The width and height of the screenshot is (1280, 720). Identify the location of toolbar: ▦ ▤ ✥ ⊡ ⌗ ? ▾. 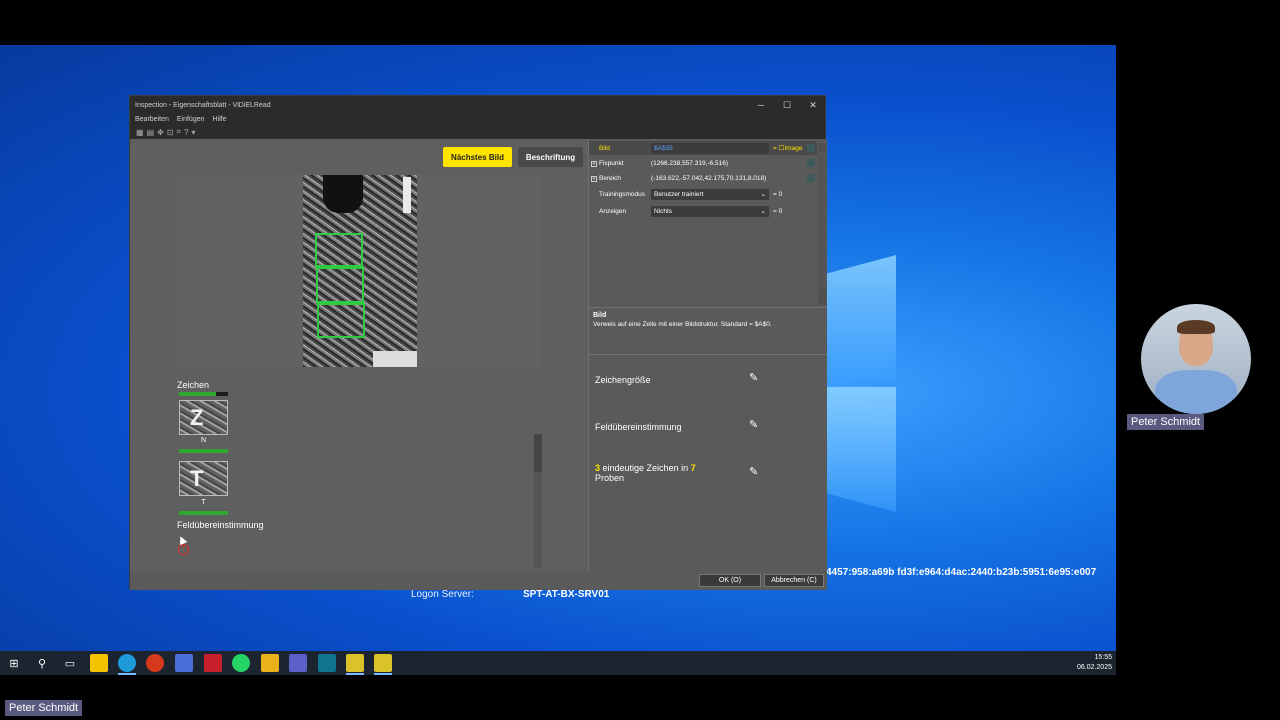
(477, 132).